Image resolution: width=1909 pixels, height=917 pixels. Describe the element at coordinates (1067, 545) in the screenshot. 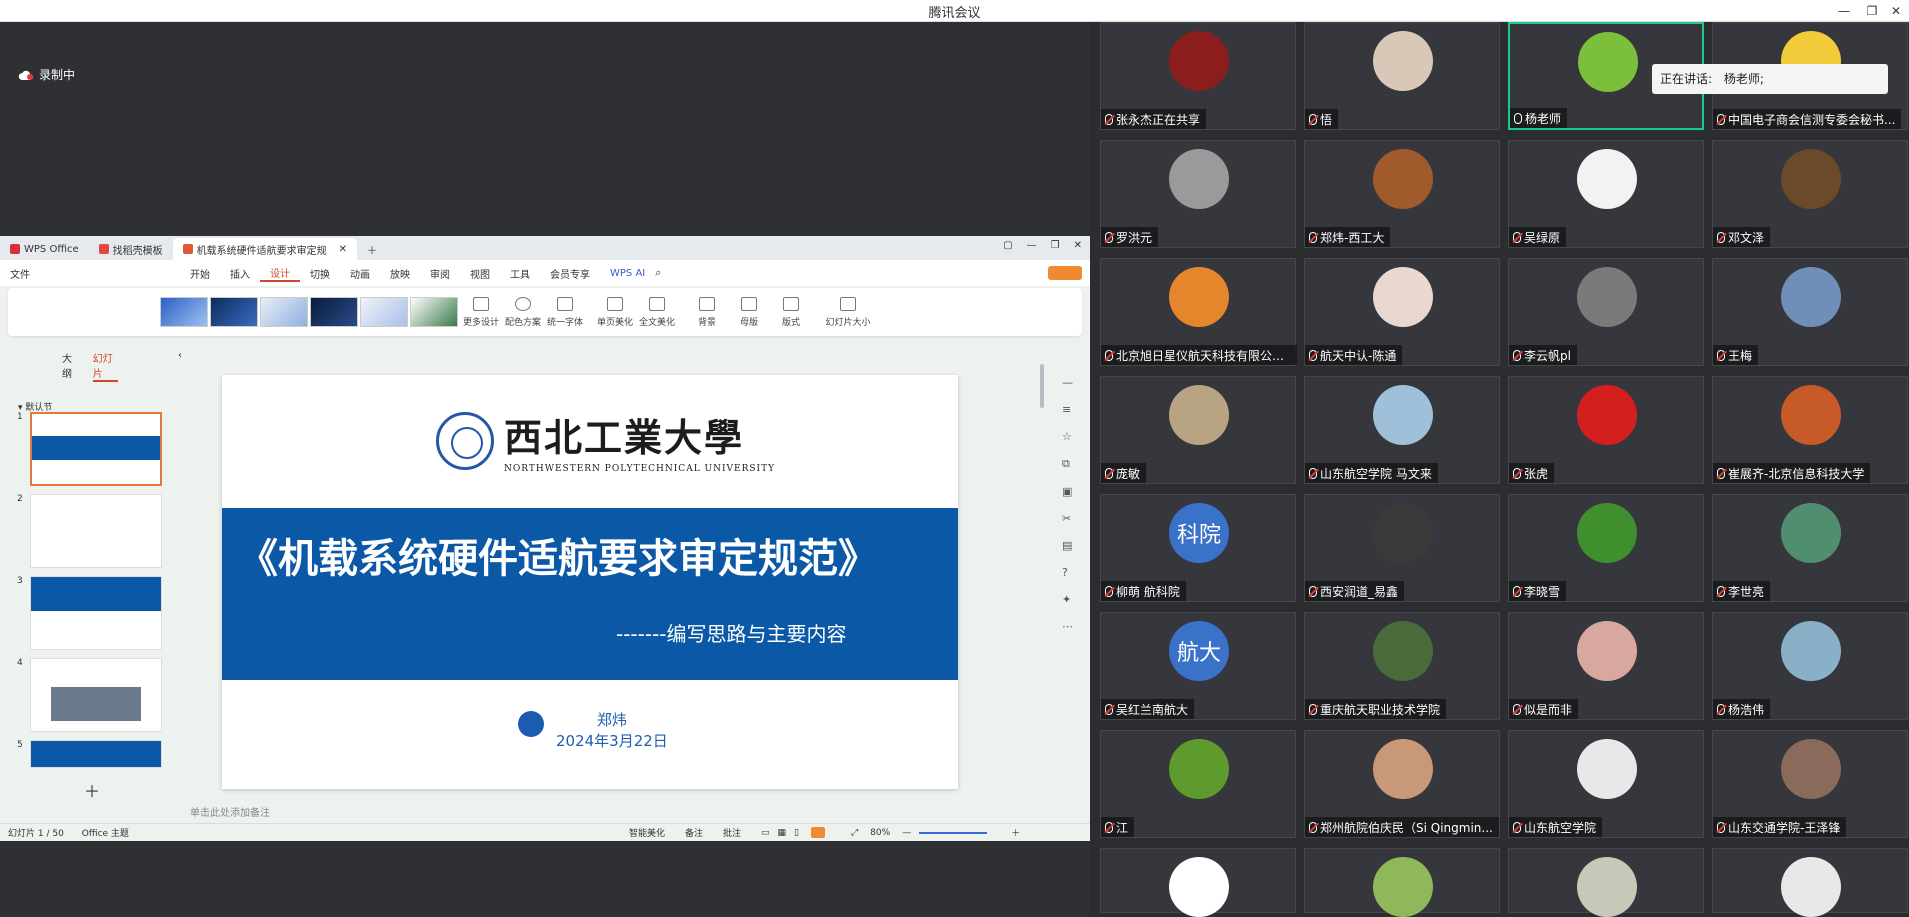

I see `board-icon: ▤` at that location.